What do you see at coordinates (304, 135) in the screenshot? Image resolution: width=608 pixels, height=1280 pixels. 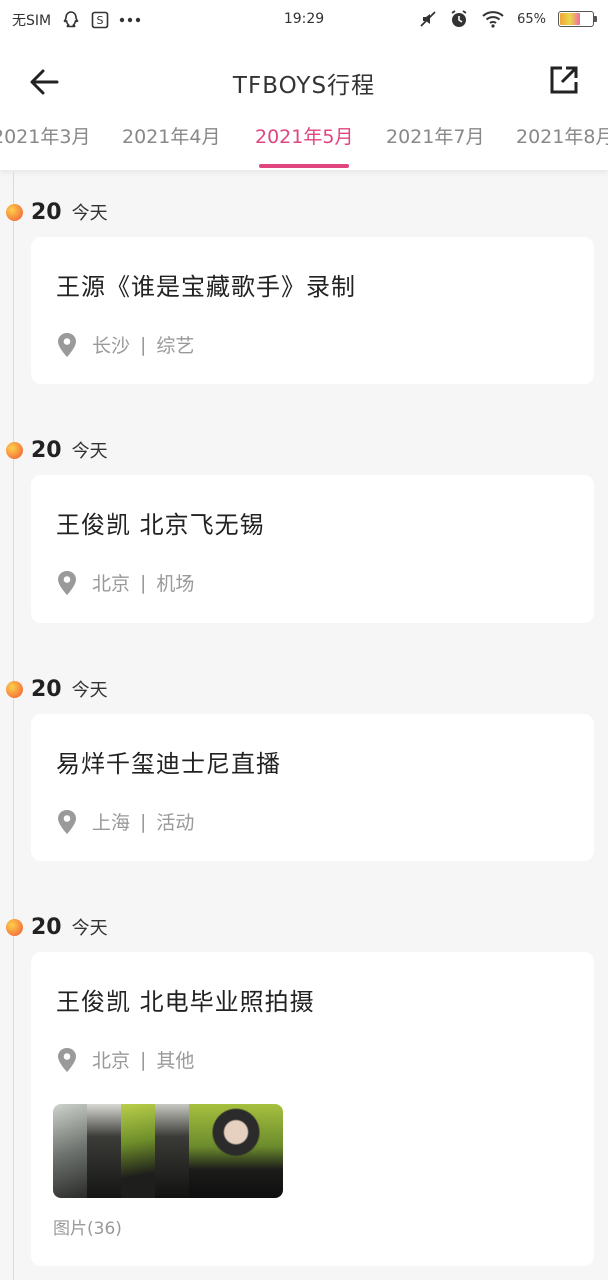 I see `tab-2021-05: 2021年5月` at bounding box center [304, 135].